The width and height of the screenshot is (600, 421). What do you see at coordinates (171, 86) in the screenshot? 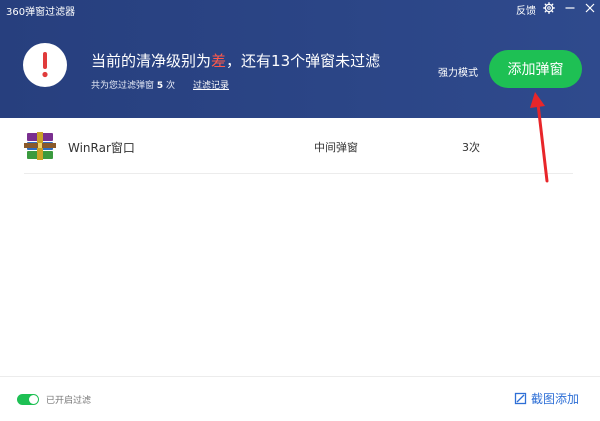
I see `filtered-unit: 次` at bounding box center [171, 86].